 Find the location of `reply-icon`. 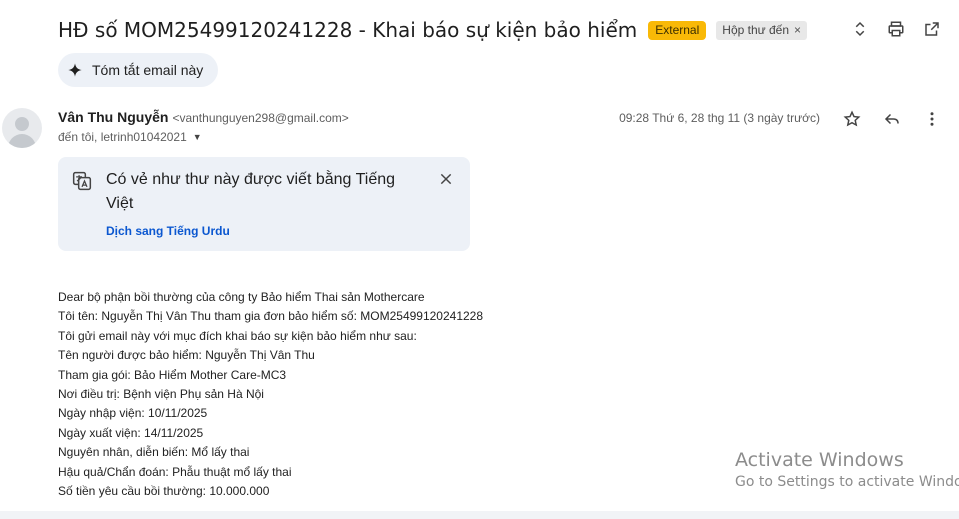

reply-icon is located at coordinates (892, 119).